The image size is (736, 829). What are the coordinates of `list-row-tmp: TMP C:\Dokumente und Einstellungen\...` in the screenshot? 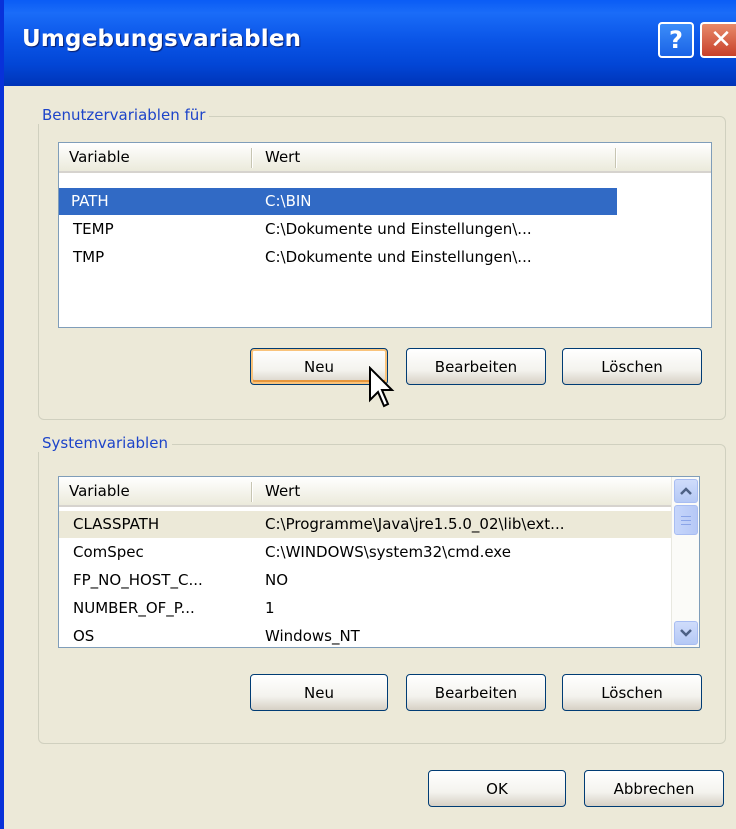 It's located at (359, 257).